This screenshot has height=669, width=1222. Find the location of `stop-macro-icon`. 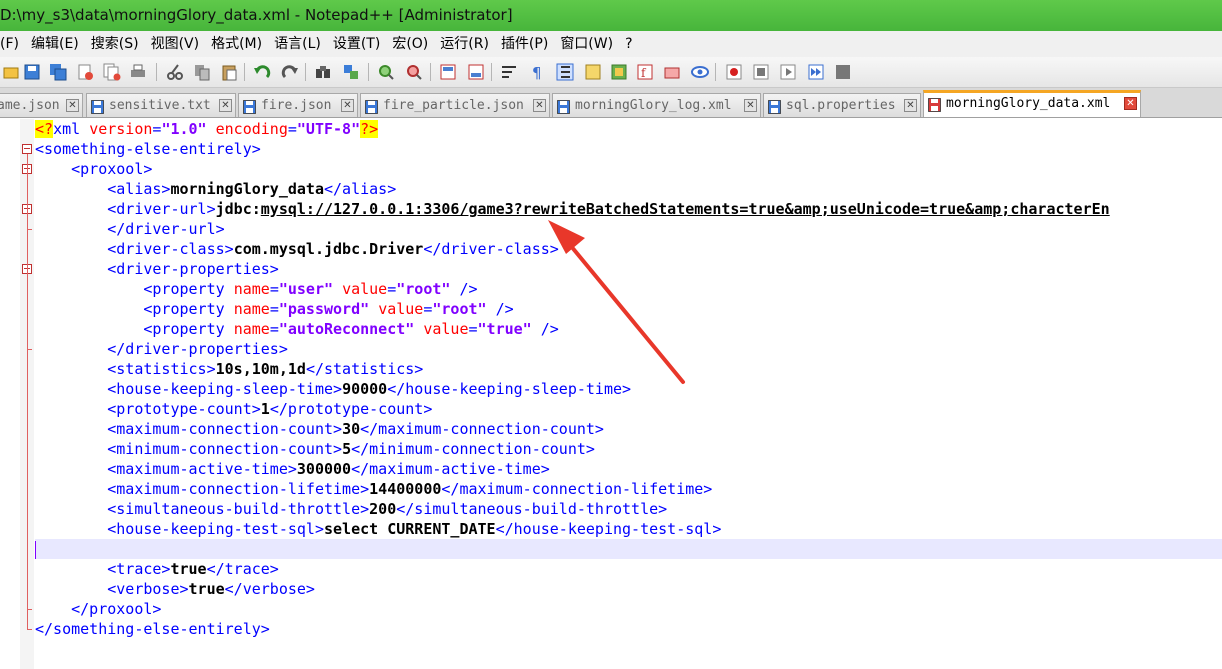

stop-macro-icon is located at coordinates (761, 72).